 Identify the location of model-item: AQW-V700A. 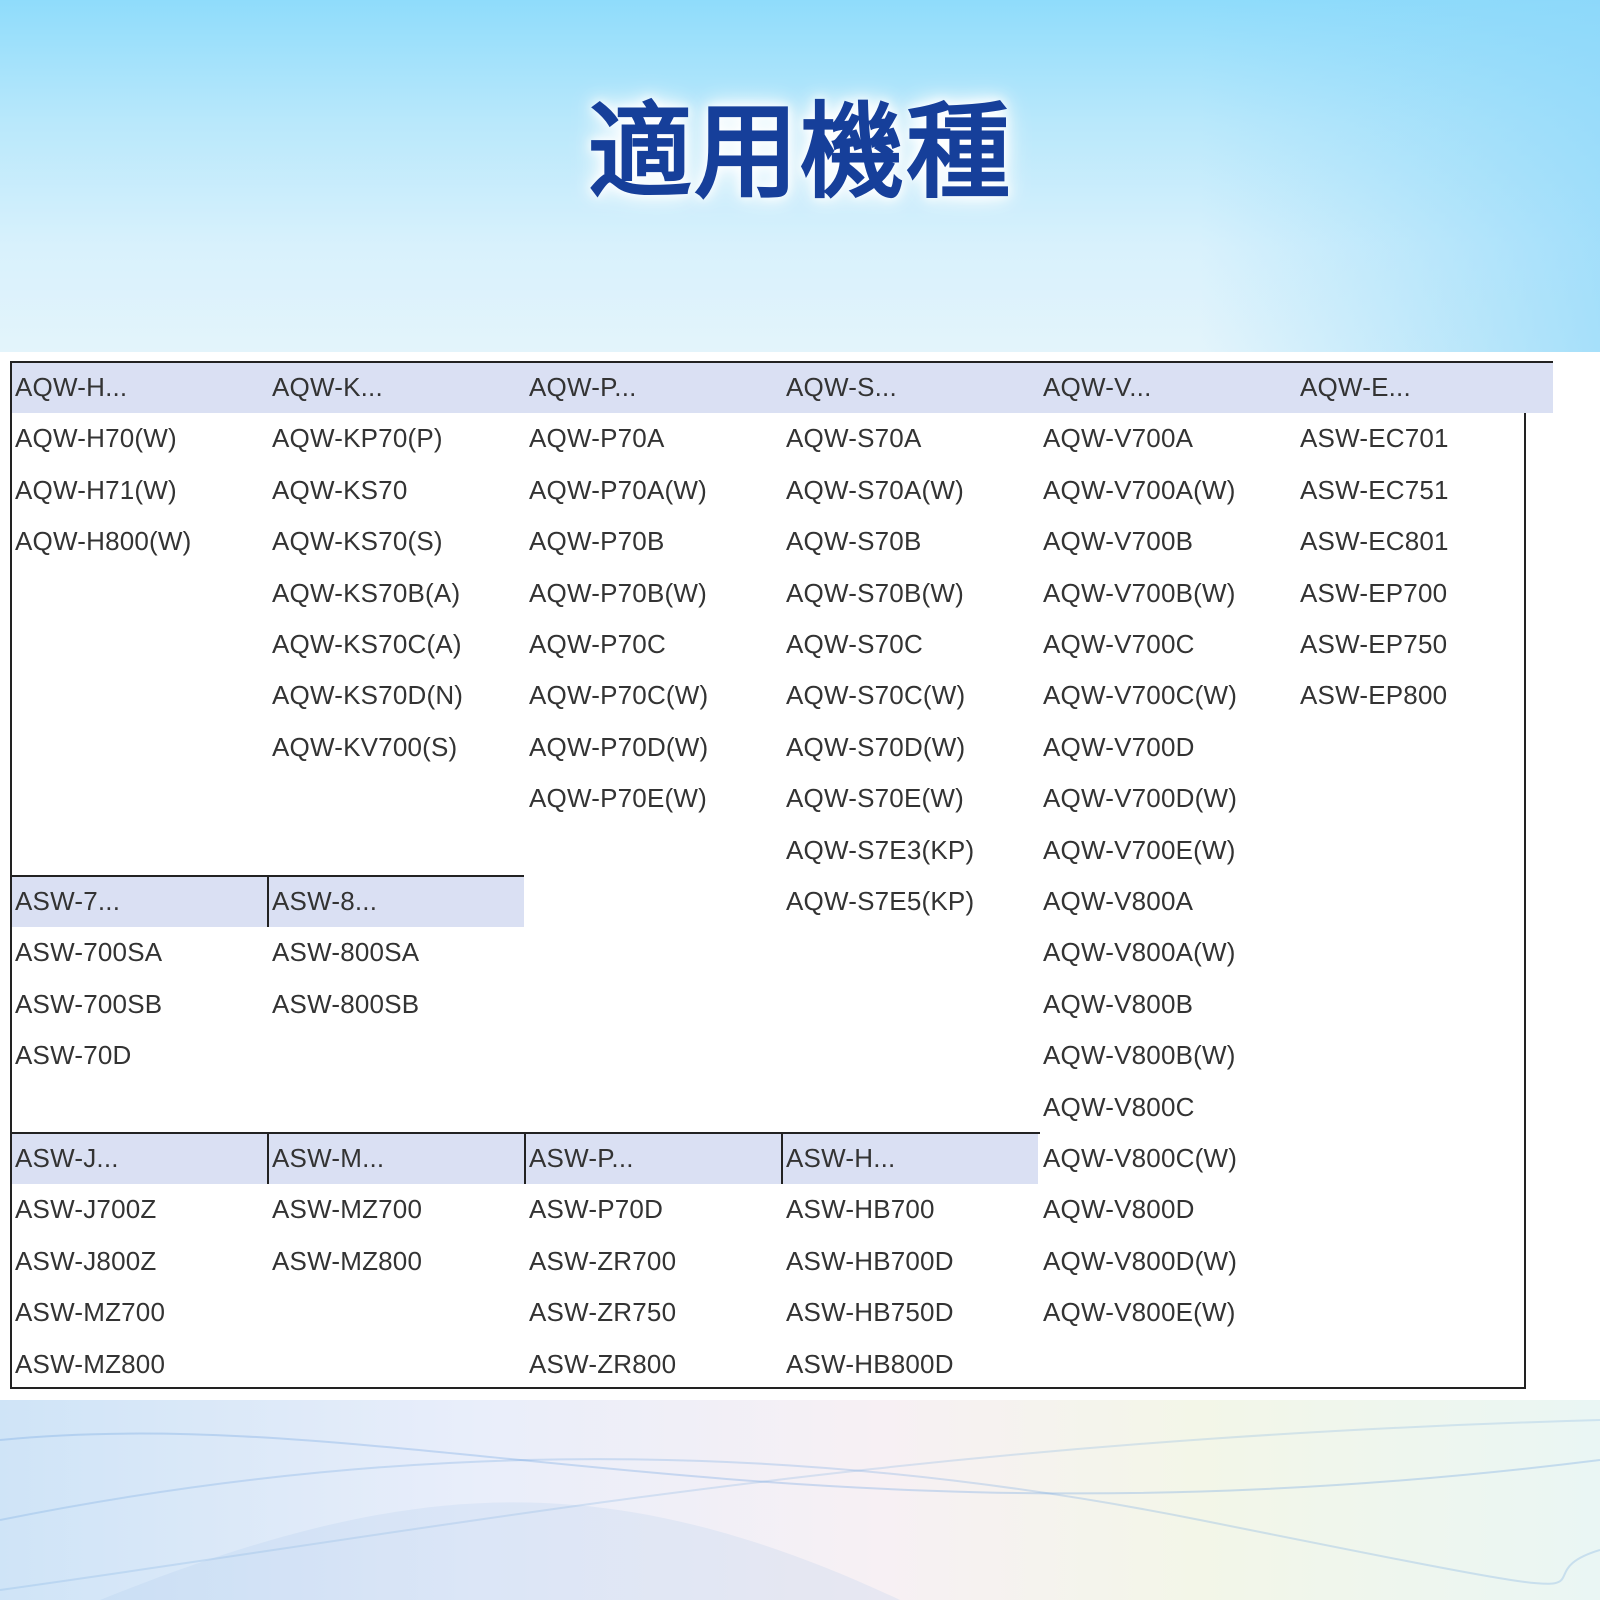
(1118, 438).